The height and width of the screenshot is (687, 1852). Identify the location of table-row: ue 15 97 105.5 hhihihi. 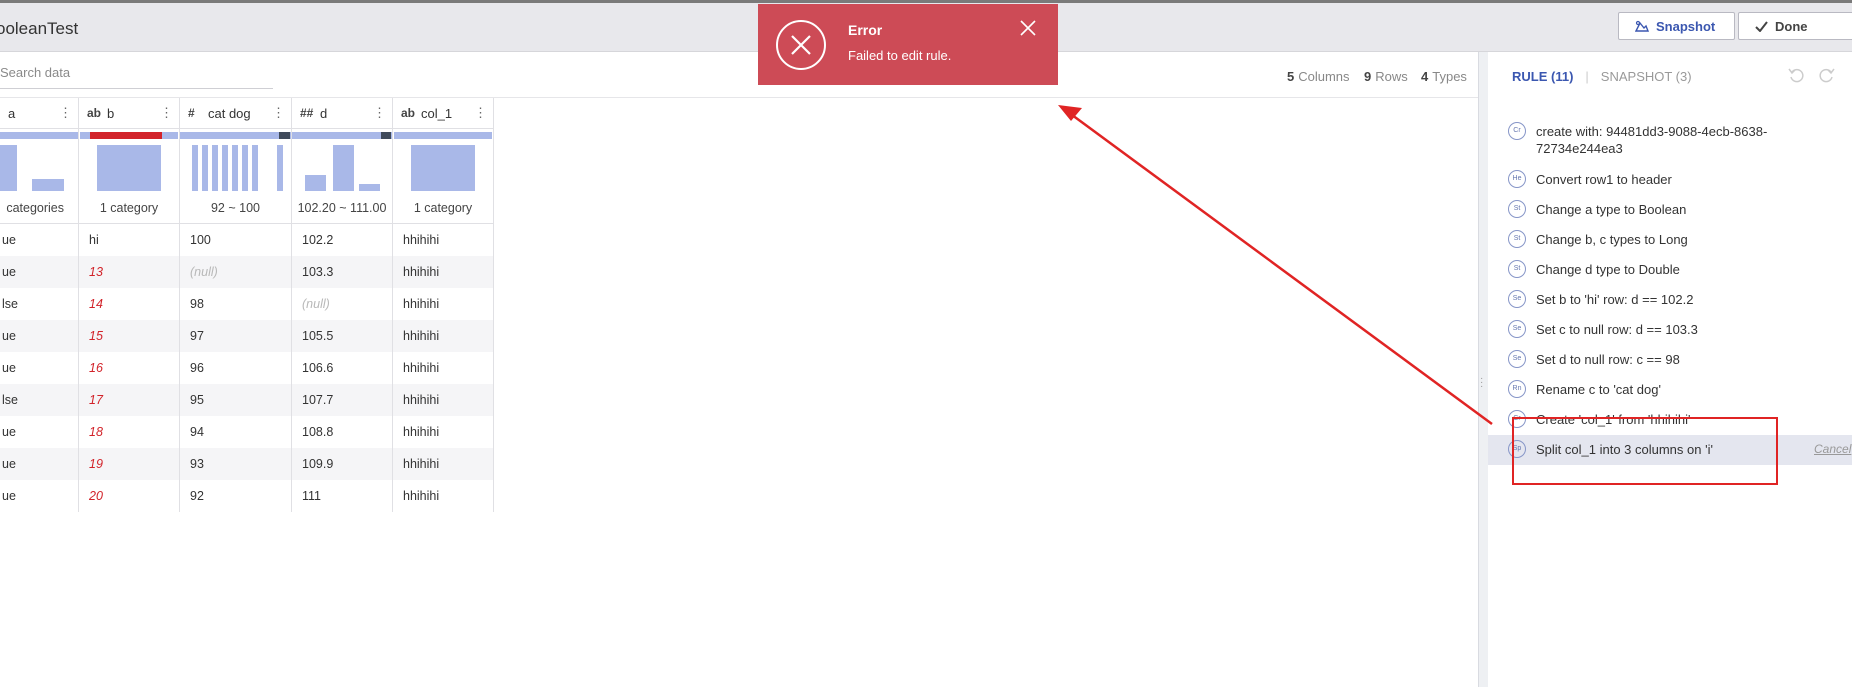
(247, 335).